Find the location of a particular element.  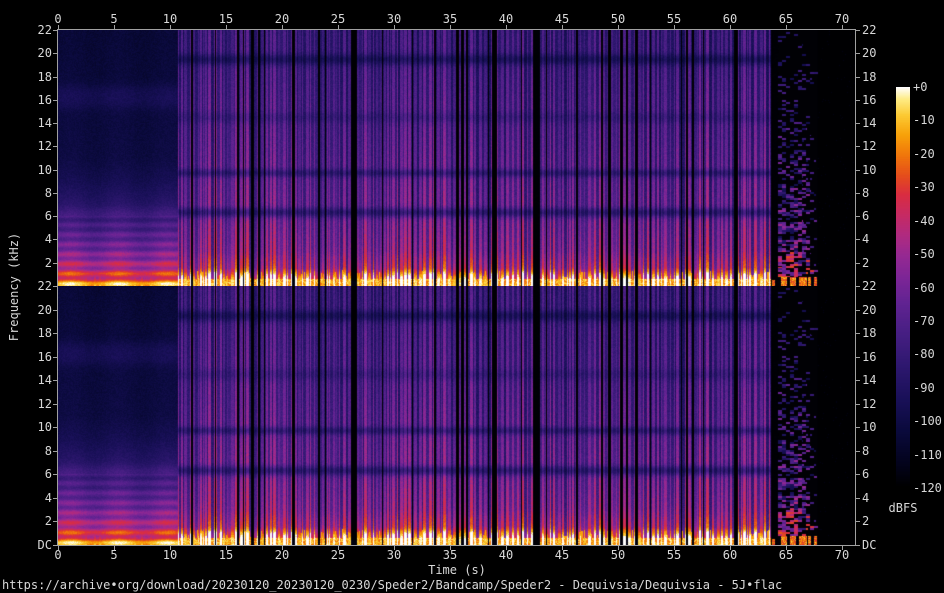

freq-tick-label-left: 6 is located at coordinates (48, 474).